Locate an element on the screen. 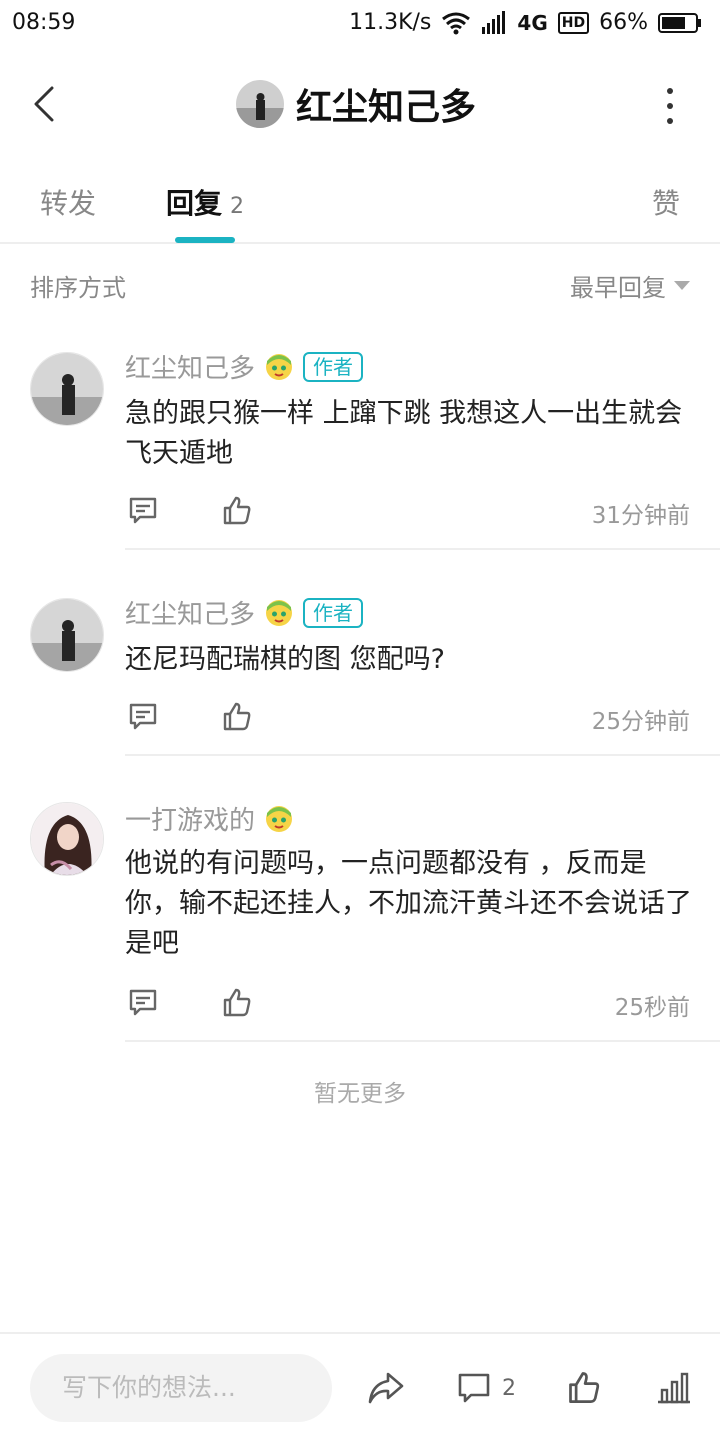 The height and width of the screenshot is (1440, 720). comment-actions: 25秒前 is located at coordinates (407, 1004).